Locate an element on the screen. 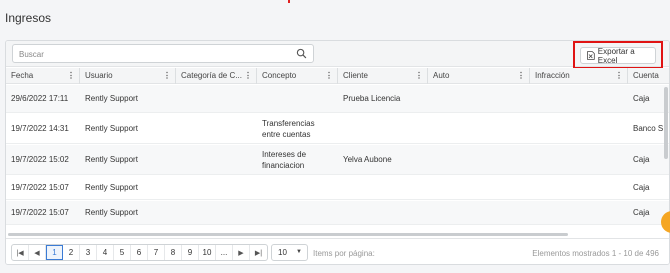  cell-cuenta: Banco S is located at coordinates (648, 128).